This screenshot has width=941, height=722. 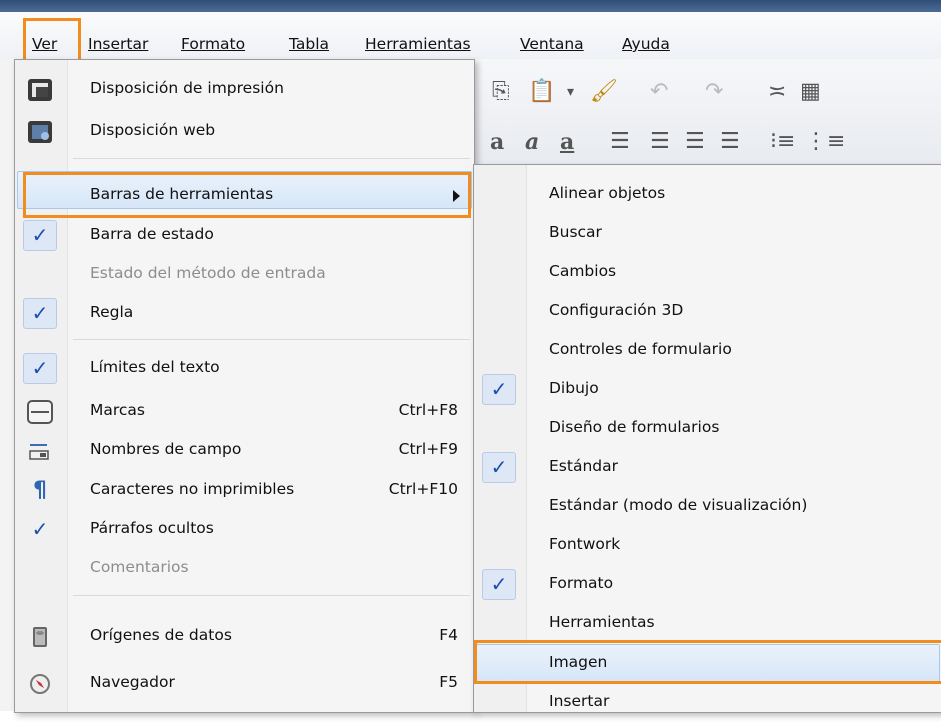 I want to click on menu-item-shortcut: Ctrl+F10, so click(x=423, y=489).